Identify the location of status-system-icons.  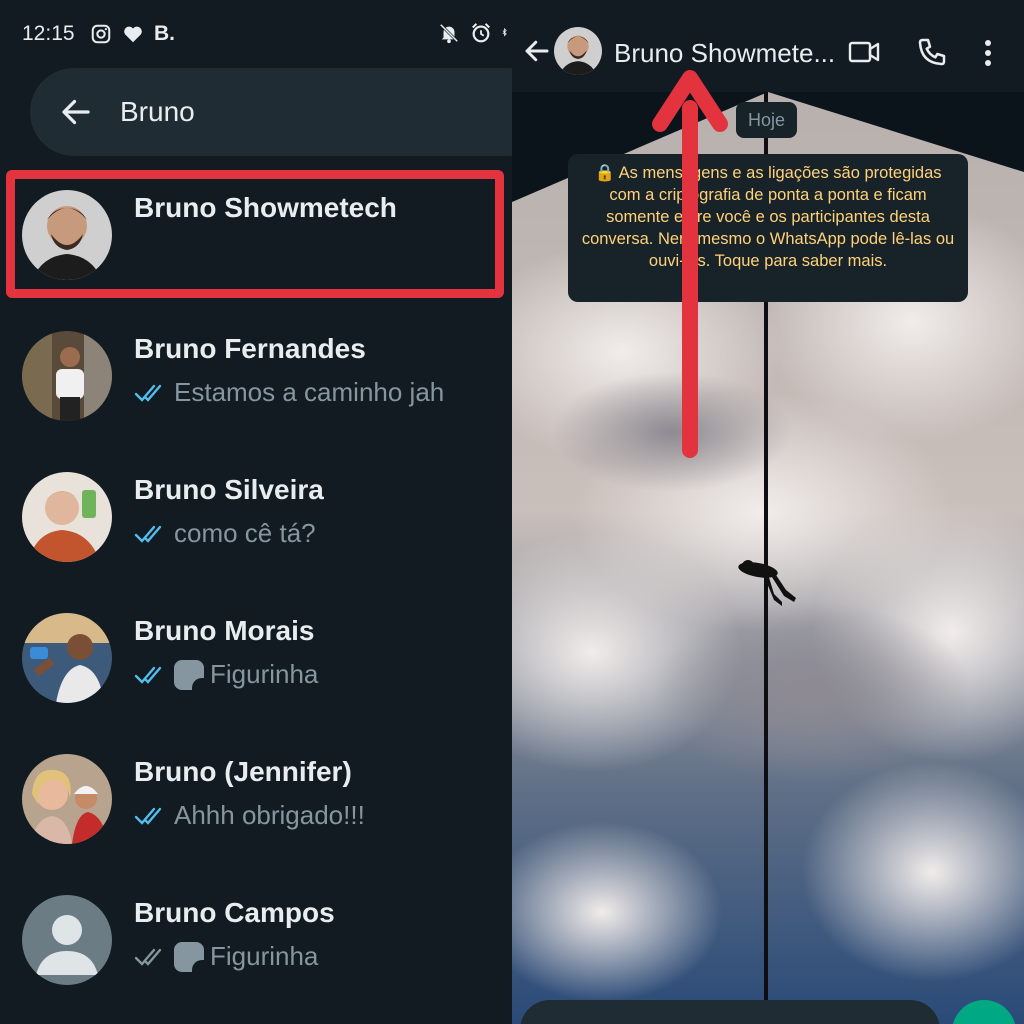
(475, 33).